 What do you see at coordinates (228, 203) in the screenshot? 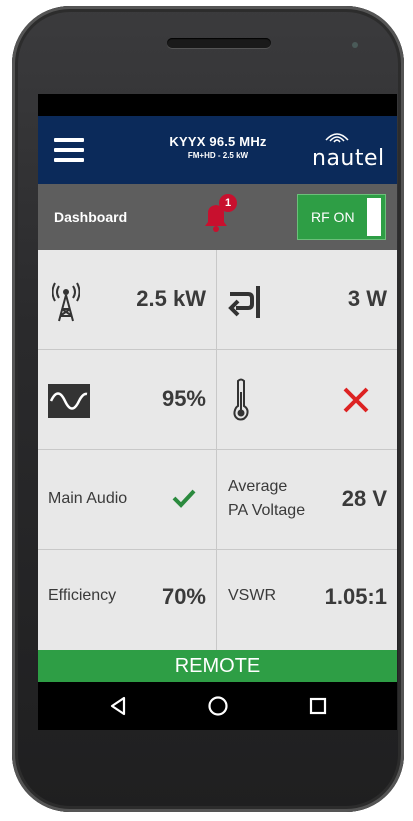
I see `alarm-count-badge: 1` at bounding box center [228, 203].